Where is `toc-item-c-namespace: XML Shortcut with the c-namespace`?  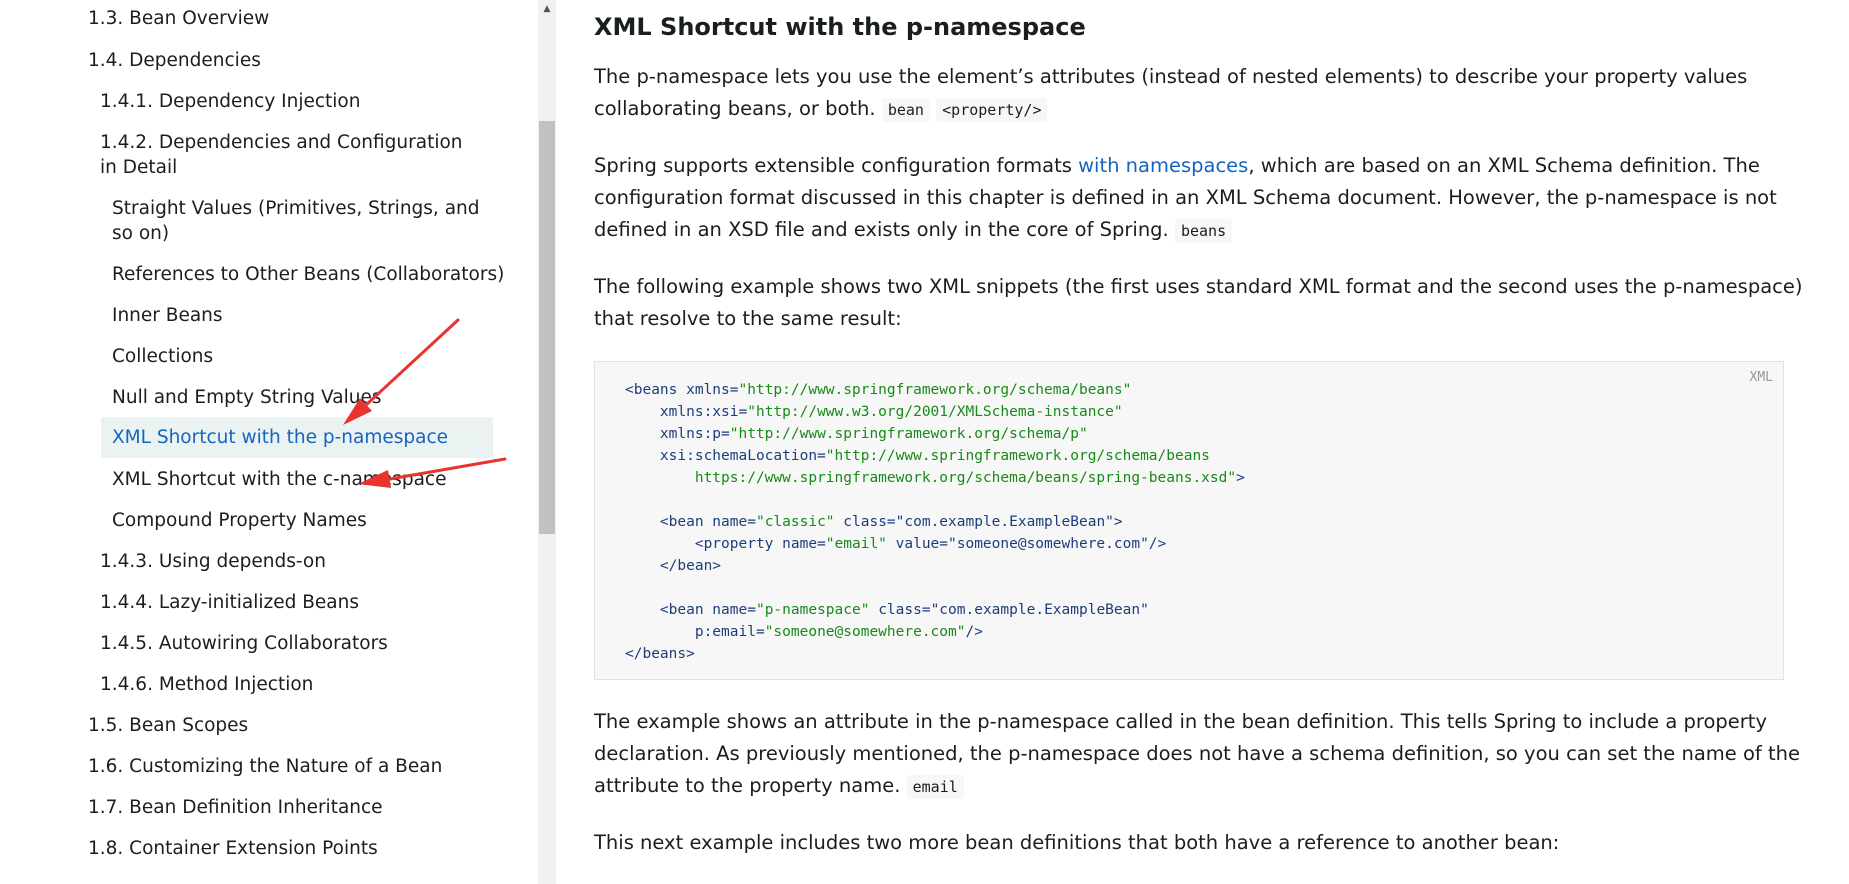
toc-item-c-namespace: XML Shortcut with the c-namespace is located at coordinates (279, 479).